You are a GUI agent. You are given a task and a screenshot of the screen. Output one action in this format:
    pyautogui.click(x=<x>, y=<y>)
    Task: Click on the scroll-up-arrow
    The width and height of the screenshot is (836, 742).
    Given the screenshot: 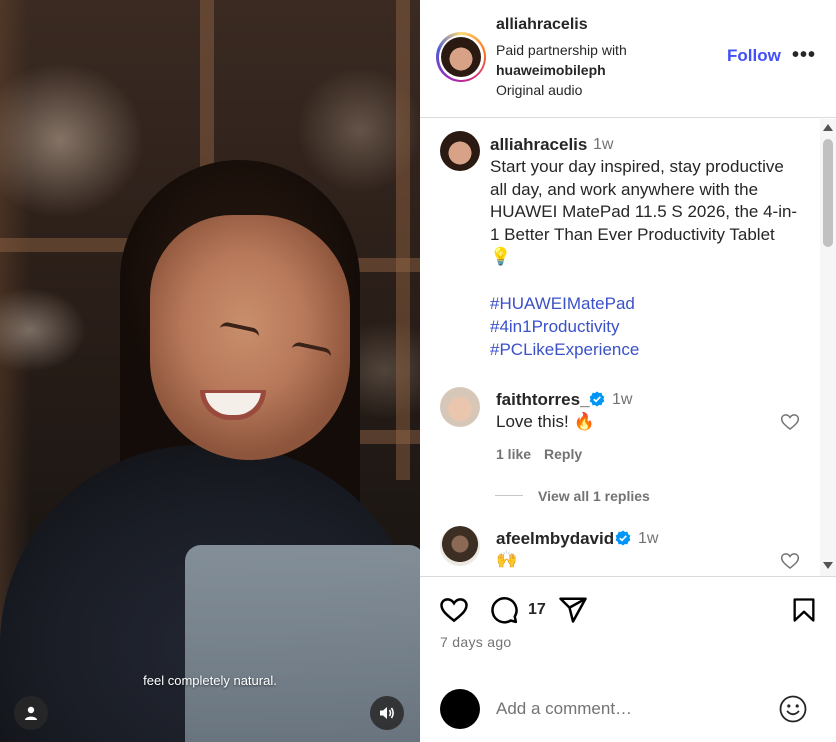 What is the action you would take?
    pyautogui.click(x=828, y=127)
    